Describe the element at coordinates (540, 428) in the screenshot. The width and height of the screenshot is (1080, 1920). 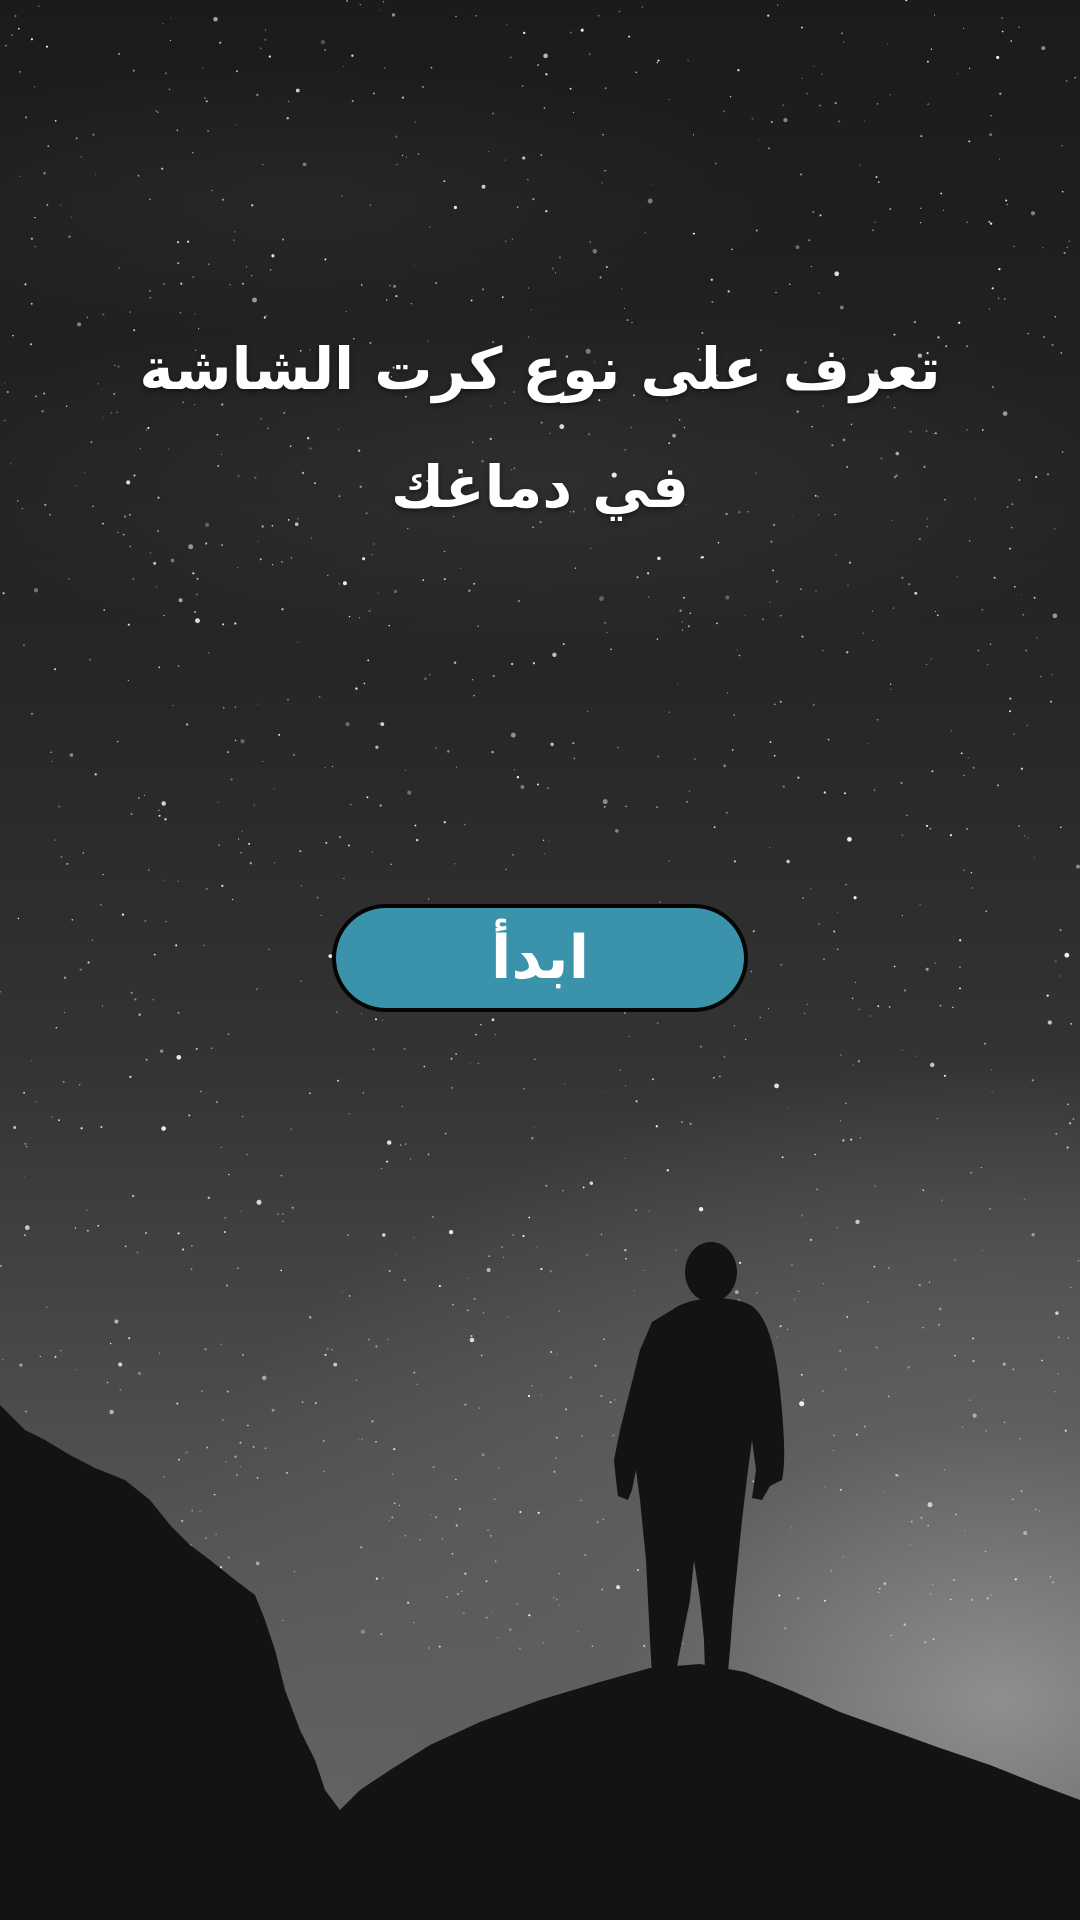
I see `page-title: تعرف على نوع كرت الشاشة في دماغك` at that location.